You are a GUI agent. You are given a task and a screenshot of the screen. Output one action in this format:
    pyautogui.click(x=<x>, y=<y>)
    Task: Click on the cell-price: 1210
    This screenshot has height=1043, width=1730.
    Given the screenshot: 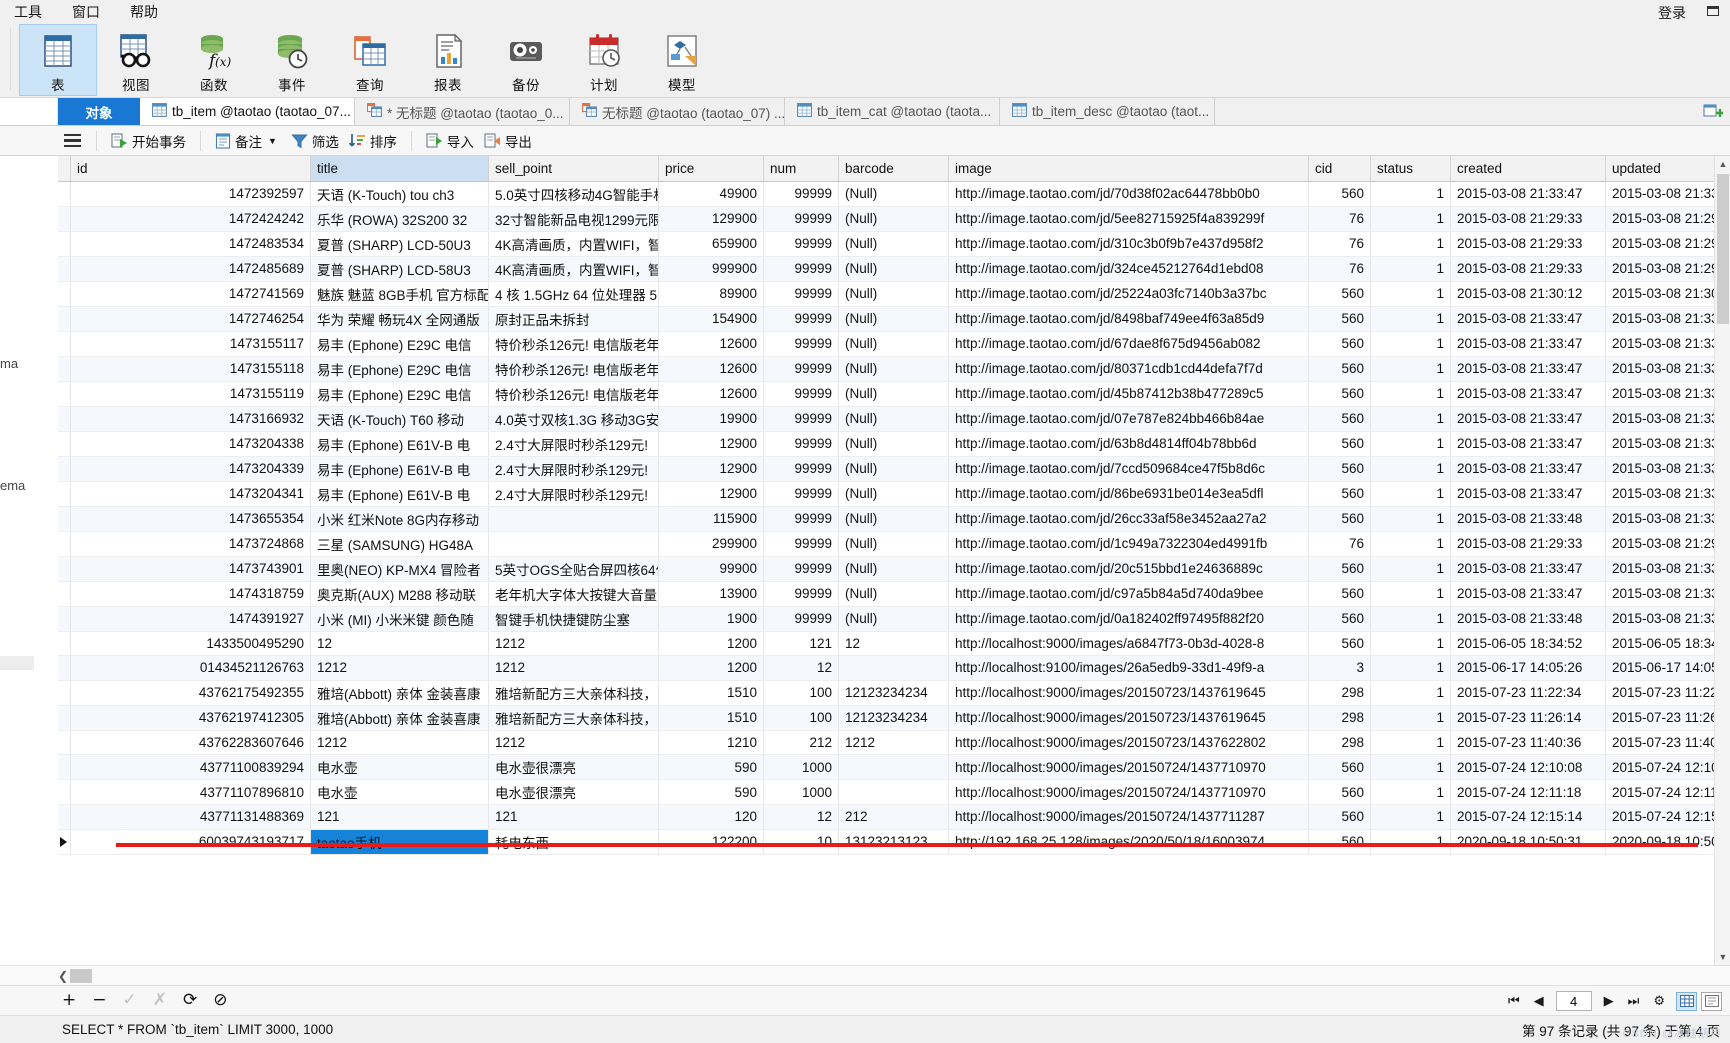 What is the action you would take?
    pyautogui.click(x=711, y=742)
    